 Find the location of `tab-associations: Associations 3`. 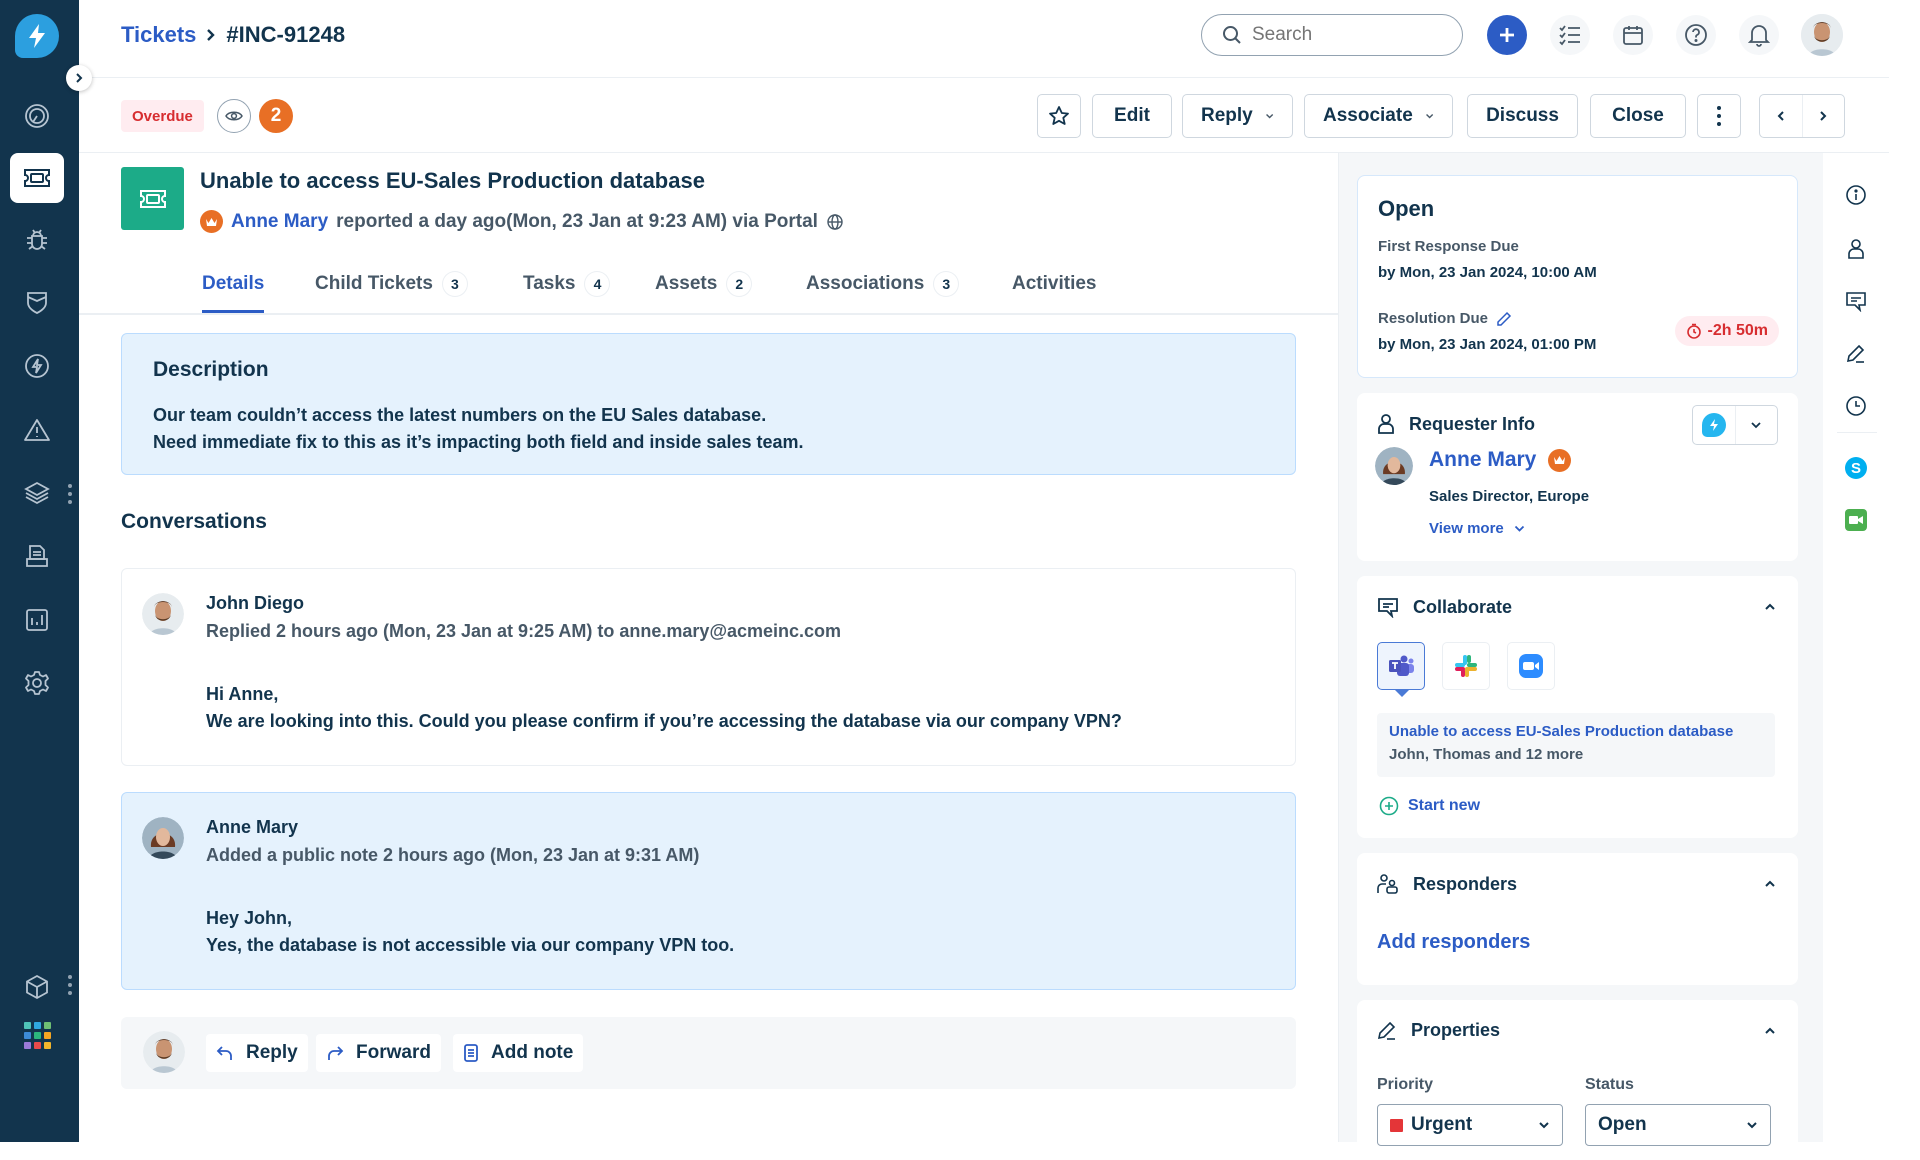

tab-associations: Associations 3 is located at coordinates (882, 292).